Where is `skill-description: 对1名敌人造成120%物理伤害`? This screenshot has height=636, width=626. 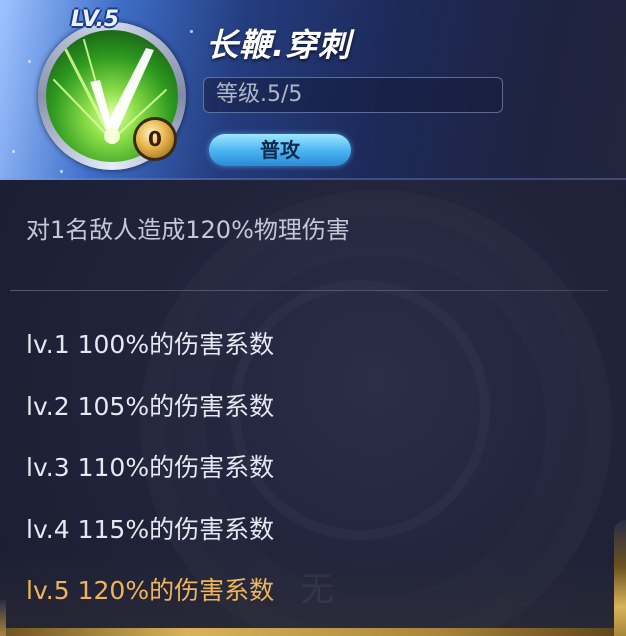
skill-description: 对1名敌人造成120%物理伤害 is located at coordinates (188, 230).